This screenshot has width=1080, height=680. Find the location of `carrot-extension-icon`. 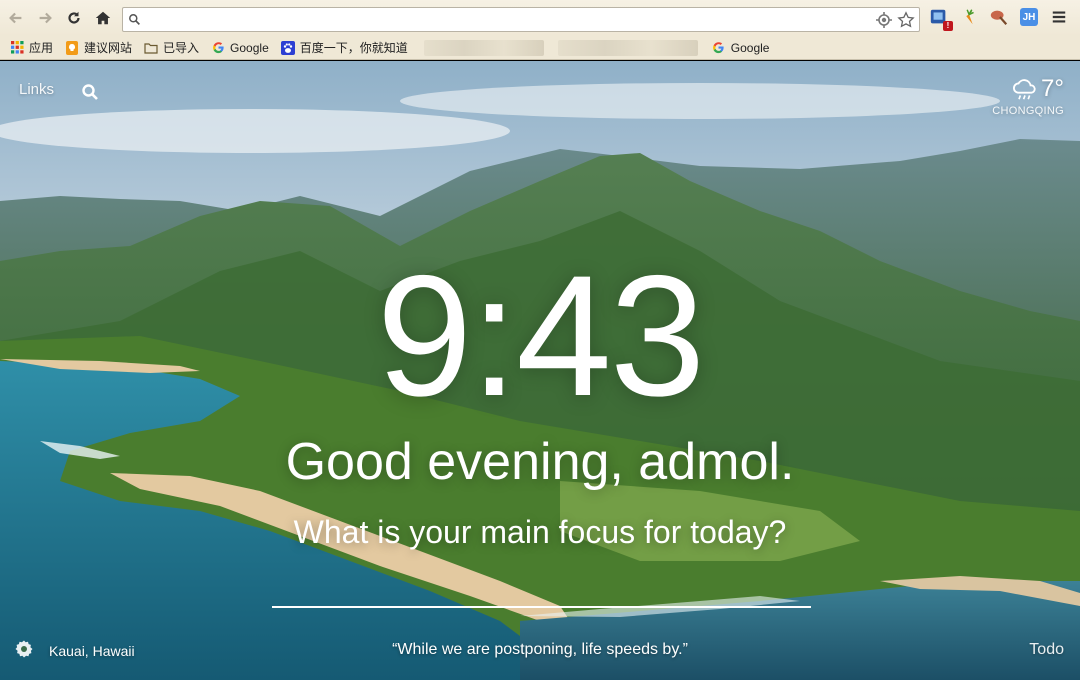

carrot-extension-icon is located at coordinates (970, 17).